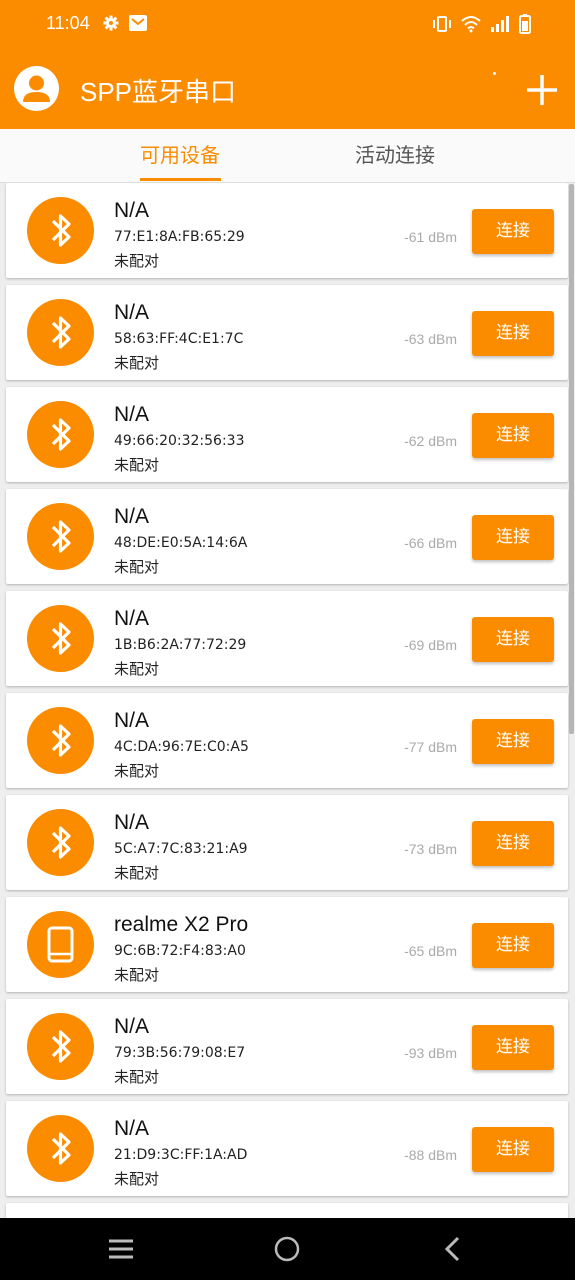 The image size is (575, 1280). What do you see at coordinates (287, 24) in the screenshot?
I see `status-bar: 11:04` at bounding box center [287, 24].